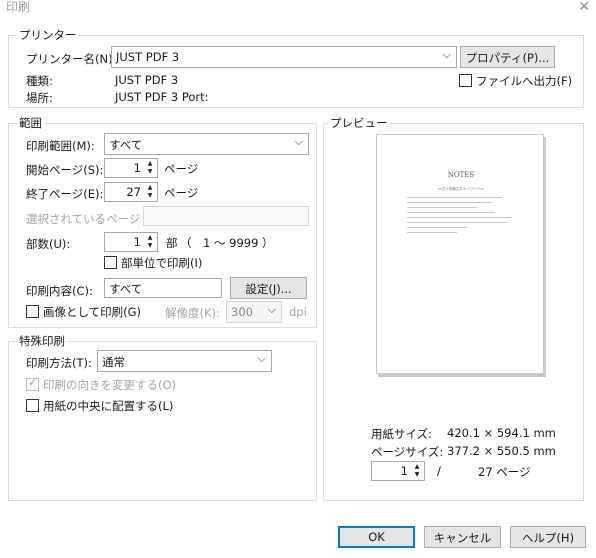  What do you see at coordinates (298, 312) in the screenshot?
I see `resolution-unit: dpi` at bounding box center [298, 312].